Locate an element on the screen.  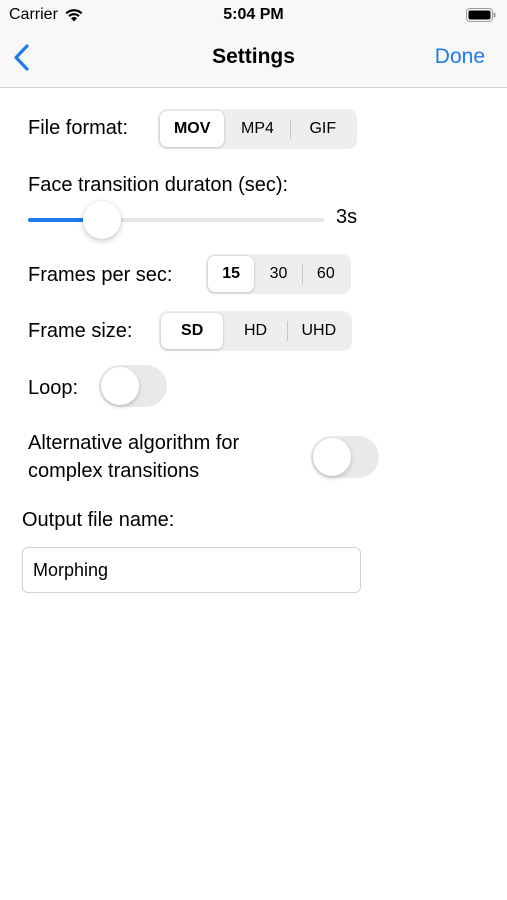
output-file-name-input is located at coordinates (191, 570).